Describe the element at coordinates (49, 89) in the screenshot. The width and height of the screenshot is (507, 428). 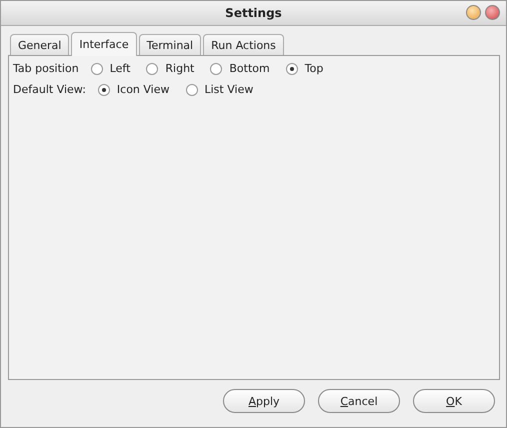
I see `setting-label: Default View:` at that location.